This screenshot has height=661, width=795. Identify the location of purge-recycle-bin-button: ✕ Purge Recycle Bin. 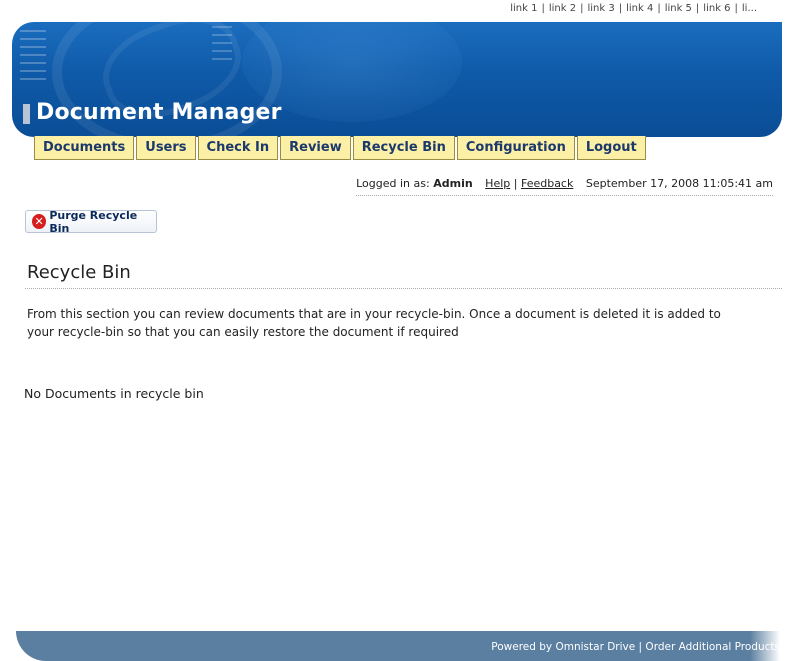
(91, 221).